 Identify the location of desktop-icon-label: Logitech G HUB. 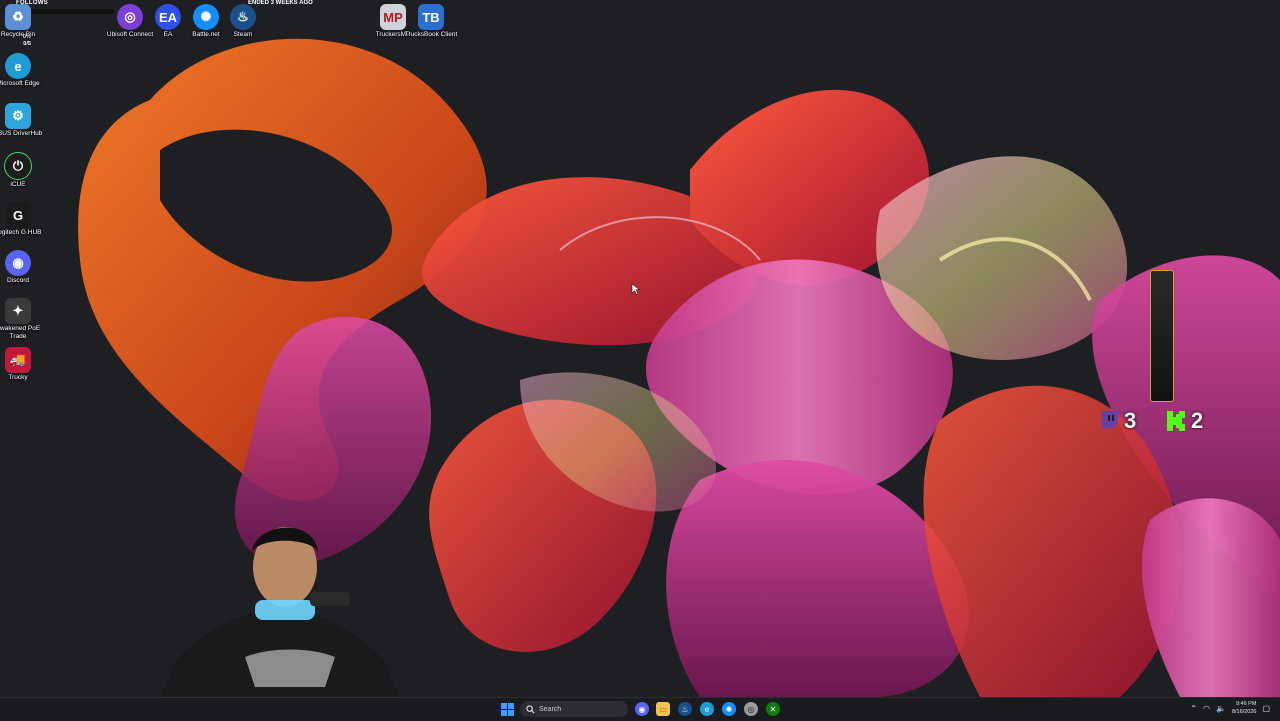
(21, 232).